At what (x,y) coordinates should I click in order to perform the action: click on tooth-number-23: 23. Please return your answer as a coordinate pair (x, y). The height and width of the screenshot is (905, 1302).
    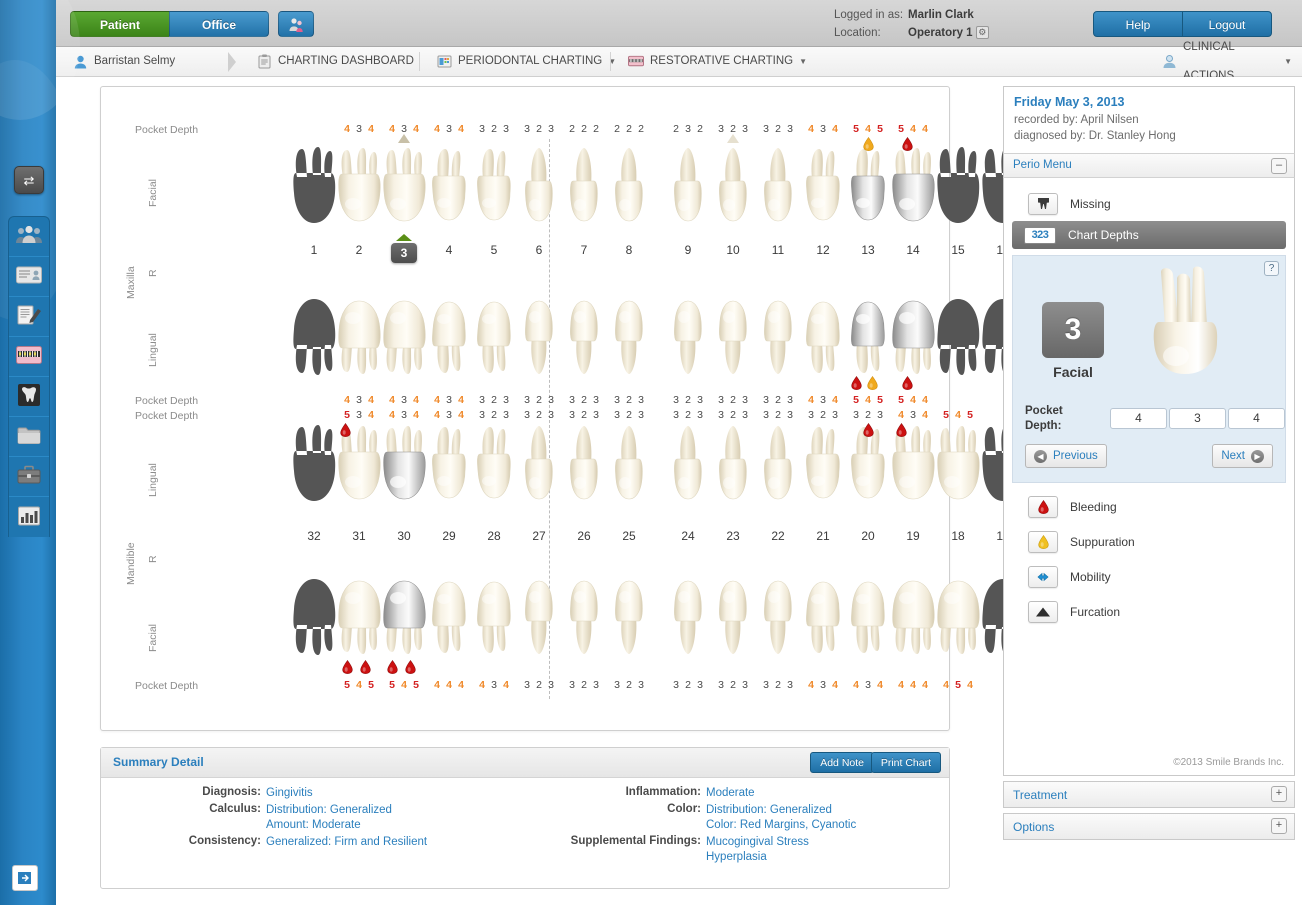
    Looking at the image, I should click on (733, 536).